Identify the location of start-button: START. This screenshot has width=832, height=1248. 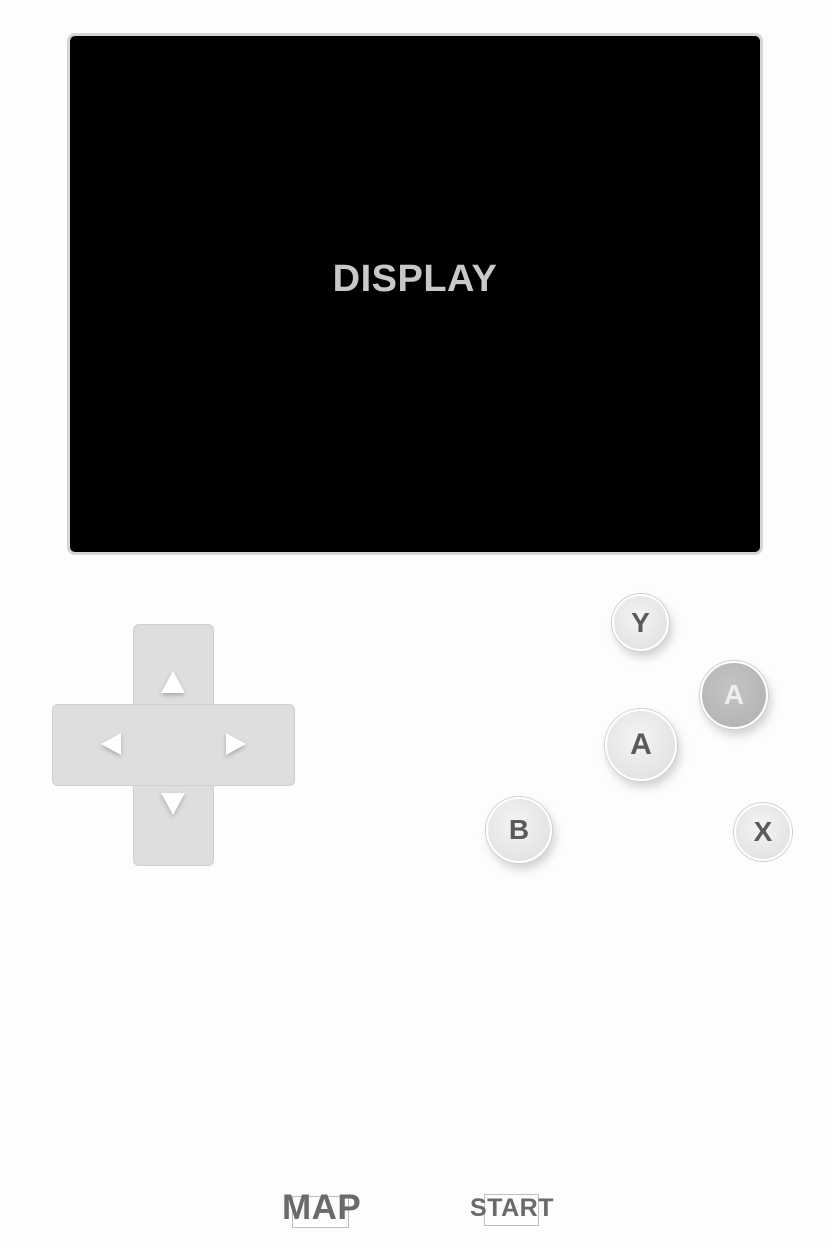
(512, 1208).